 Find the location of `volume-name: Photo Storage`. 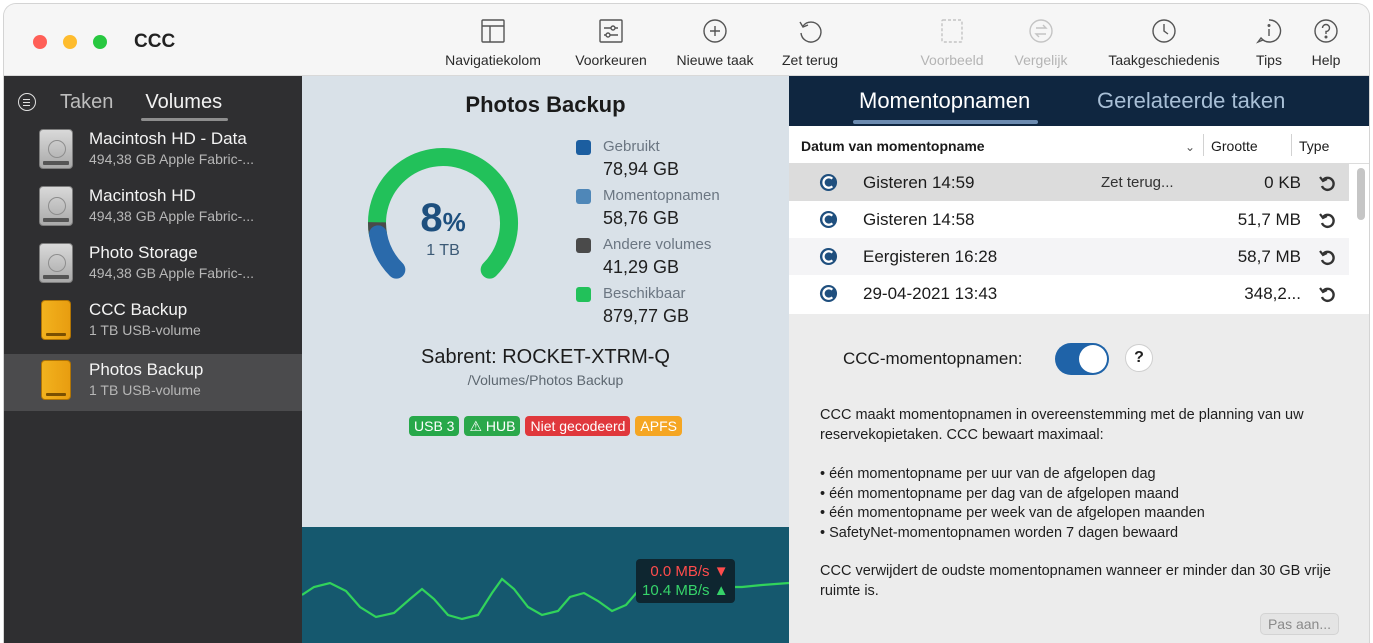

volume-name: Photo Storage is located at coordinates (143, 252).